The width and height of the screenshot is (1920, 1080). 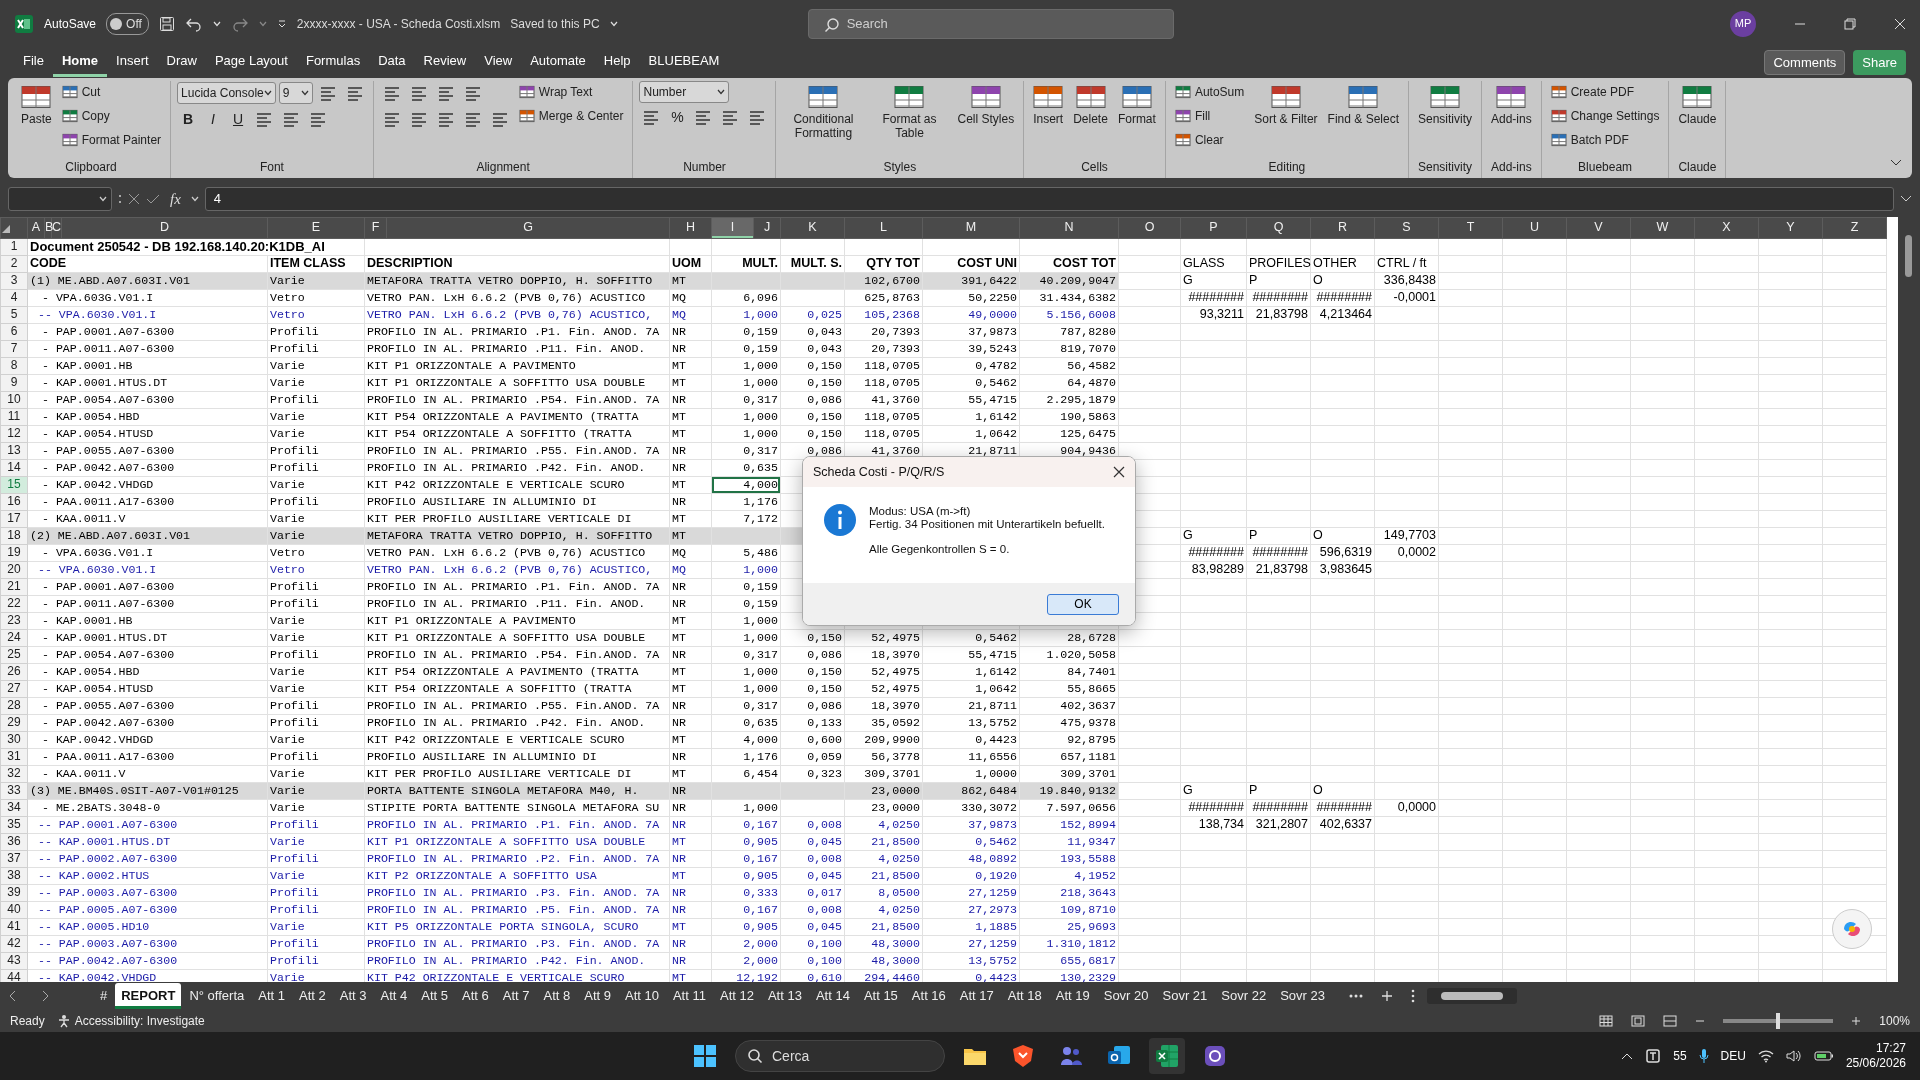 What do you see at coordinates (1605, 116) in the screenshot?
I see `ribbon-button: Change Settings` at bounding box center [1605, 116].